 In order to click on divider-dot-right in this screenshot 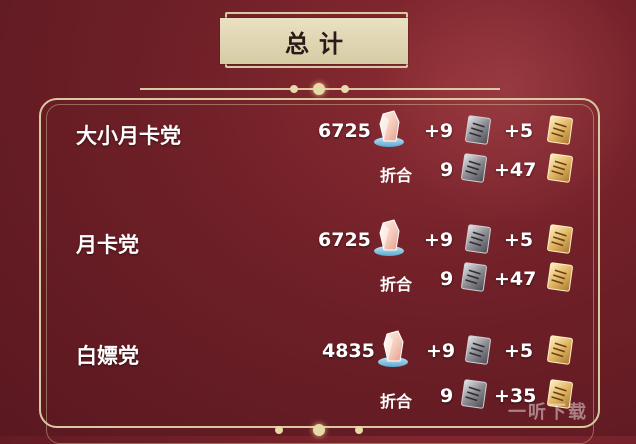, I will do `click(345, 89)`.